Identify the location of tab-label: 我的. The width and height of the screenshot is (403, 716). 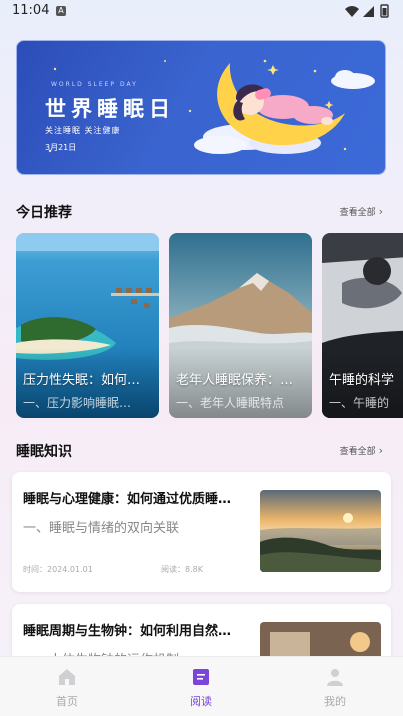
(335, 701).